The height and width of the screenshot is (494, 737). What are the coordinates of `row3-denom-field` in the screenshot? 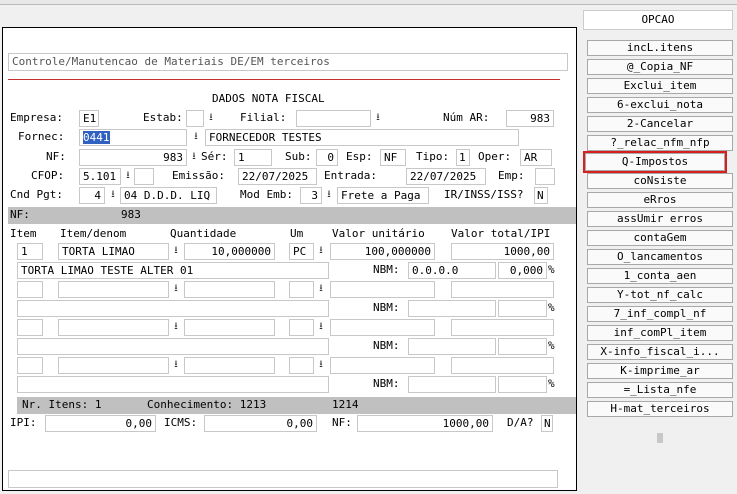 It's located at (113, 327).